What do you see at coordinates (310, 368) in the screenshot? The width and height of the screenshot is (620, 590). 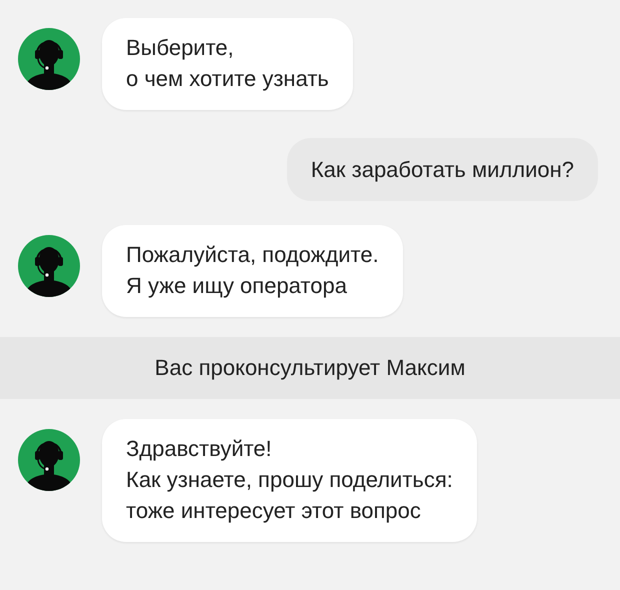 I see `system-notice: Вас проконсультирует Максим` at bounding box center [310, 368].